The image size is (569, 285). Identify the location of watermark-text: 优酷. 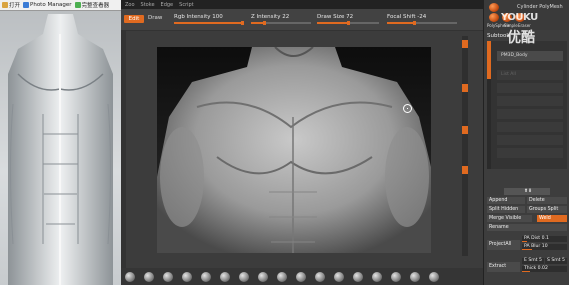
(521, 38).